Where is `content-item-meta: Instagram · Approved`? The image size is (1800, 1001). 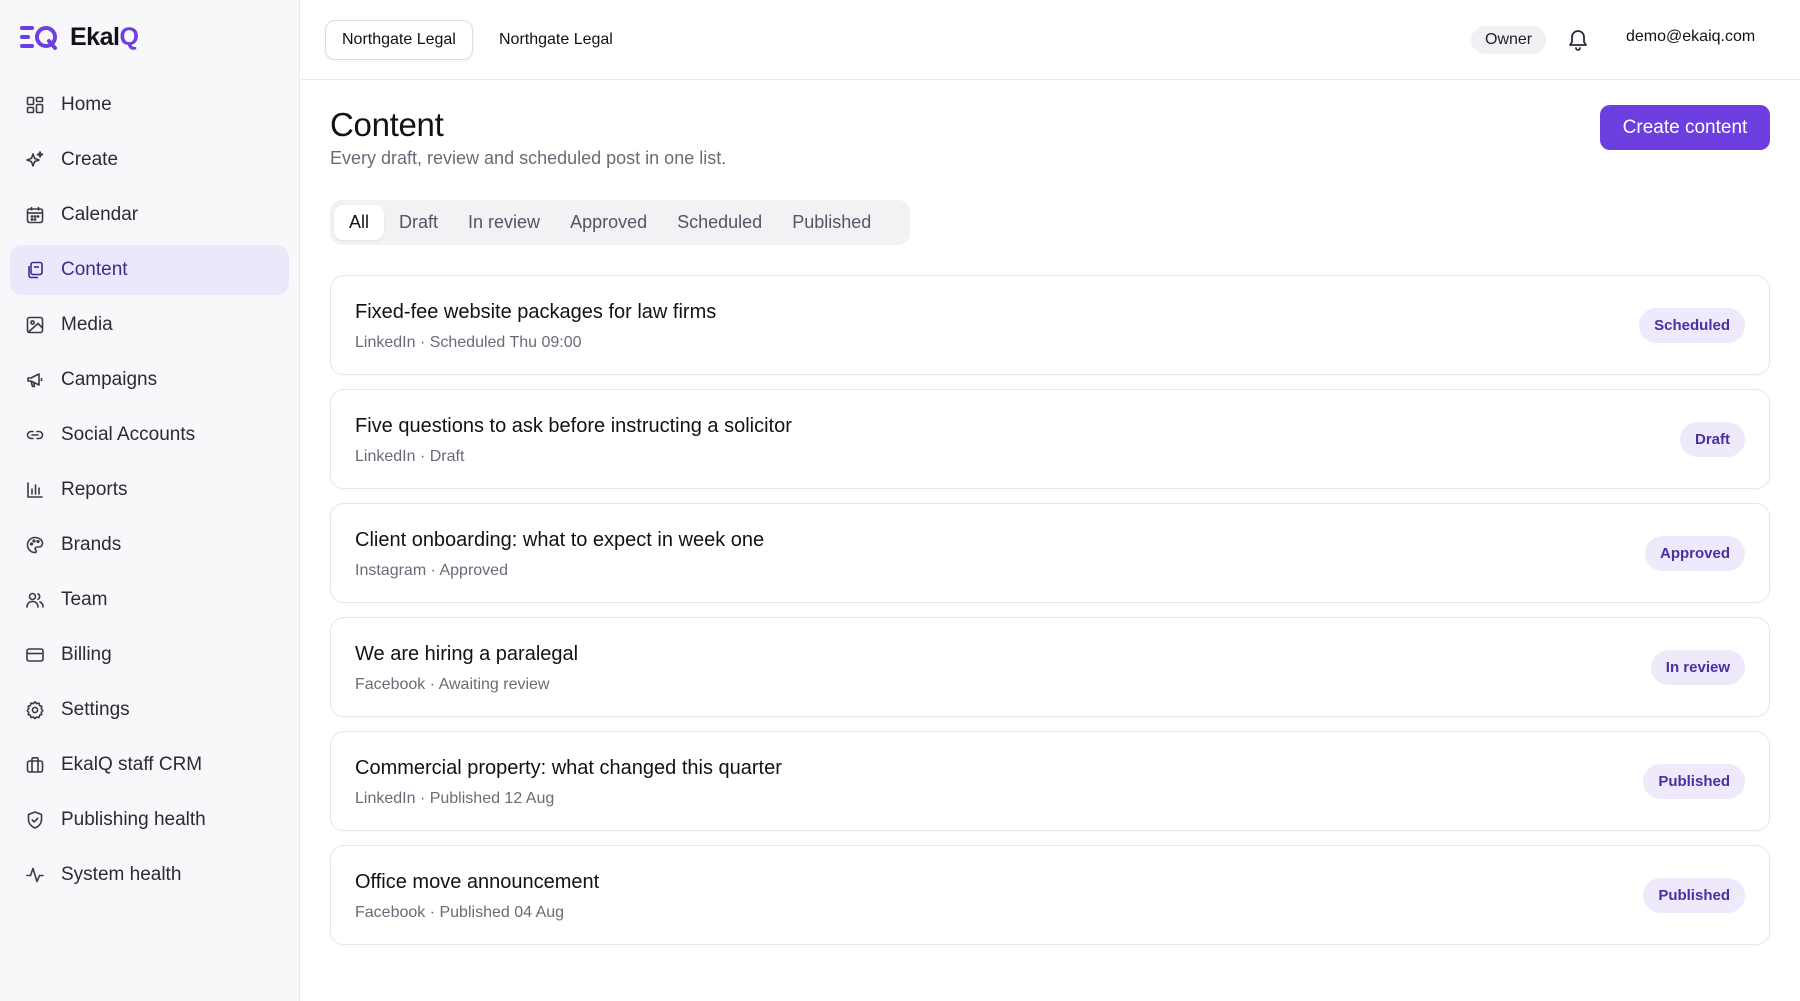 content-item-meta: Instagram · Approved is located at coordinates (431, 570).